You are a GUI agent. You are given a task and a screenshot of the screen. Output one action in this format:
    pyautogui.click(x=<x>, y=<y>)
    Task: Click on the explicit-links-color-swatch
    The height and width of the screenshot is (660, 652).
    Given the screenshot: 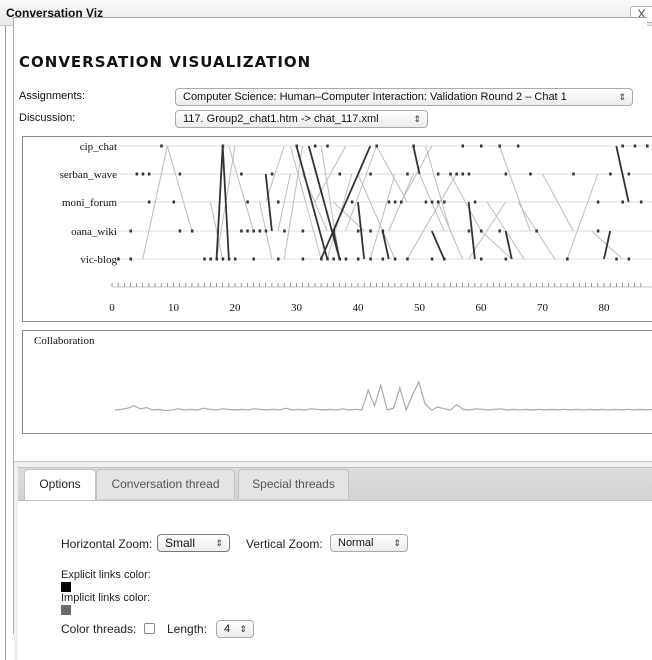 What is the action you would take?
    pyautogui.click(x=66, y=587)
    